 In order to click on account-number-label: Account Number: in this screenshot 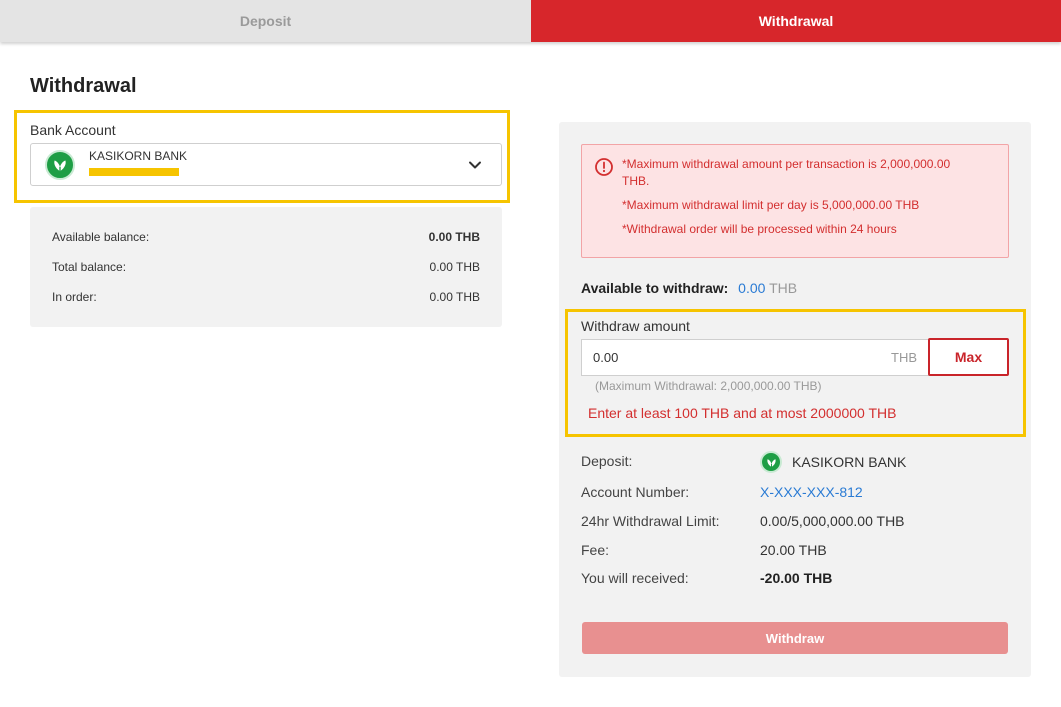, I will do `click(635, 492)`.